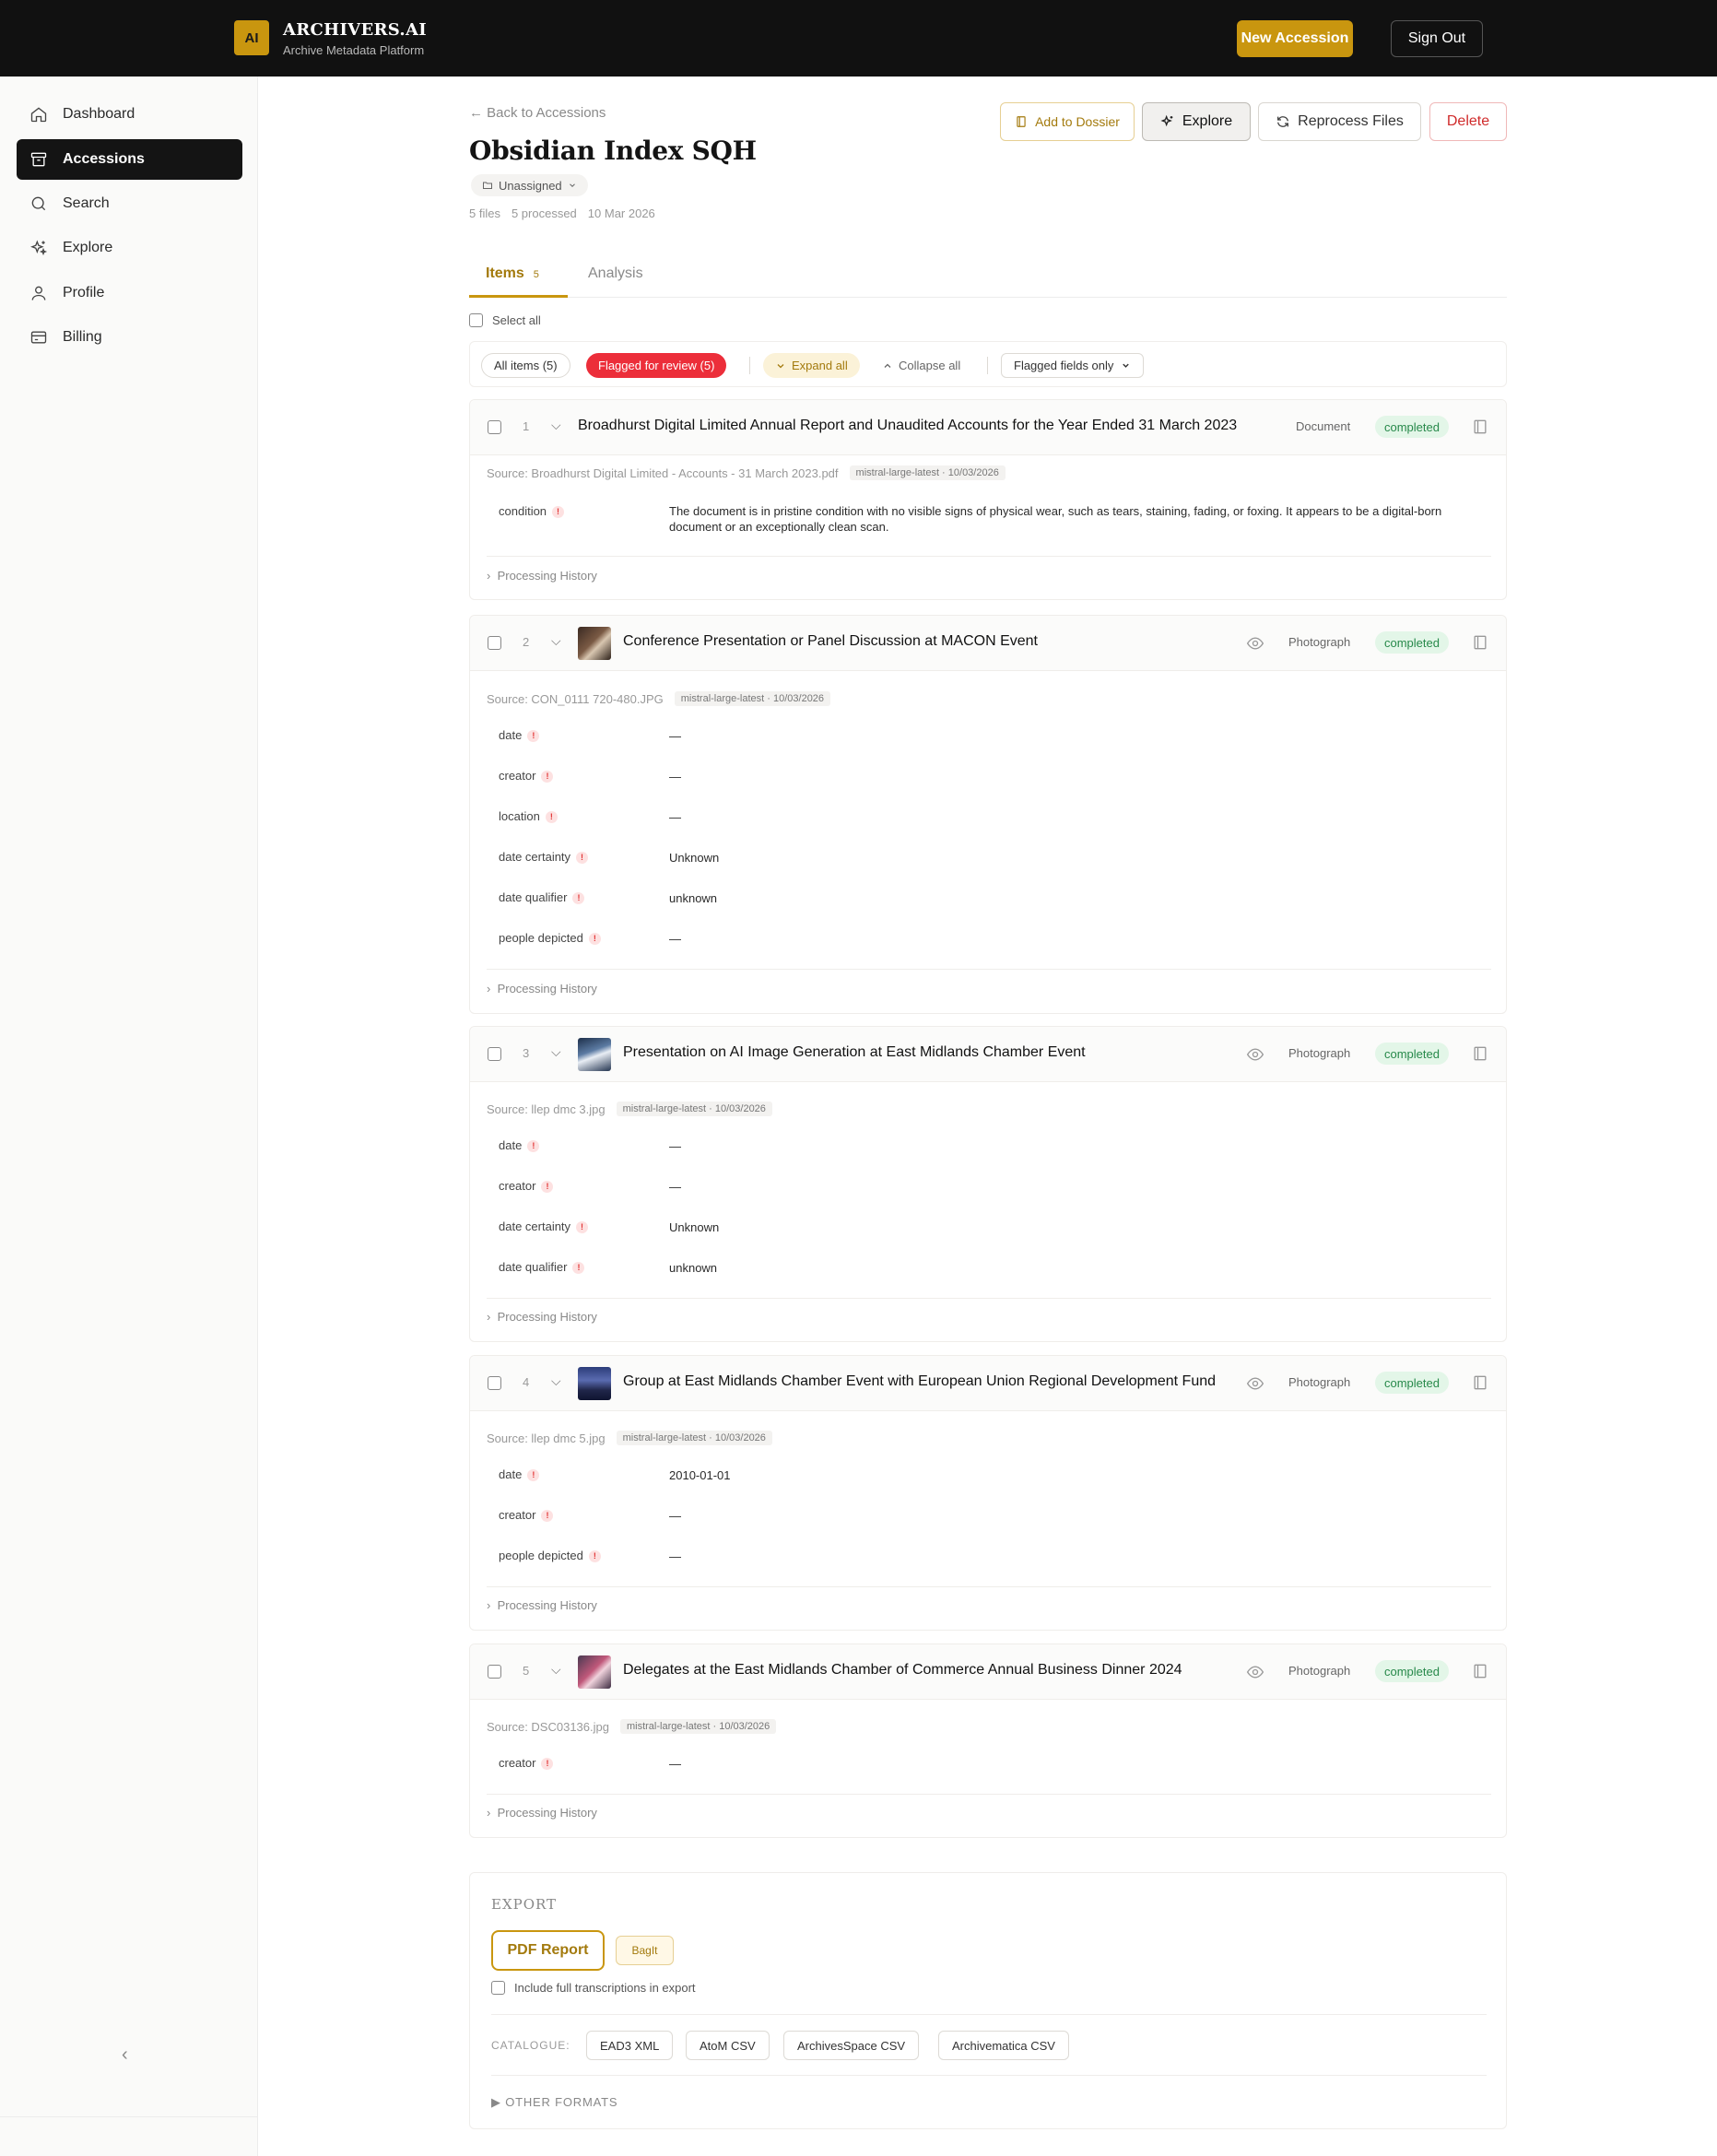  I want to click on sidebar-item-label: Billing, so click(82, 337).